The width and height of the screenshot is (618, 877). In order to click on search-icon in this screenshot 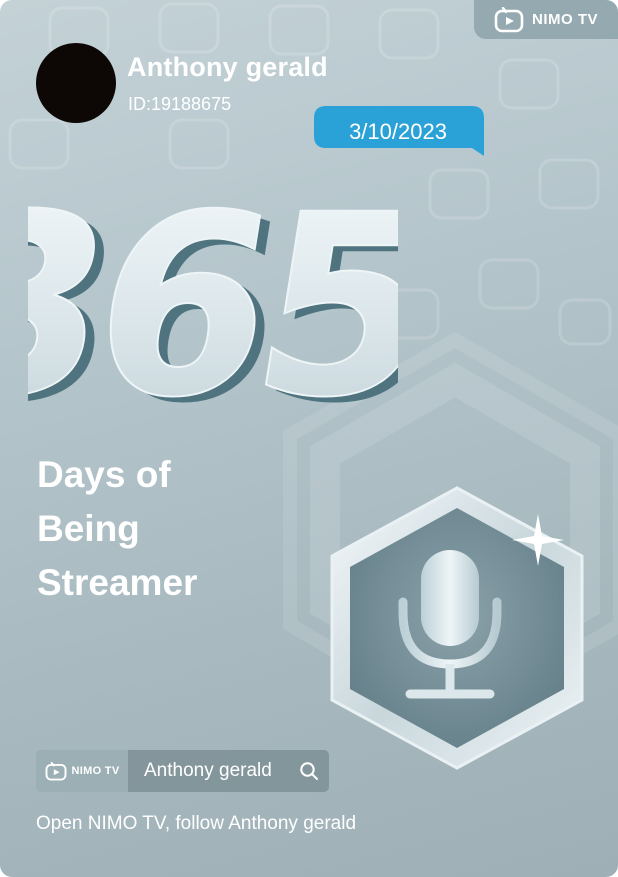, I will do `click(309, 771)`.